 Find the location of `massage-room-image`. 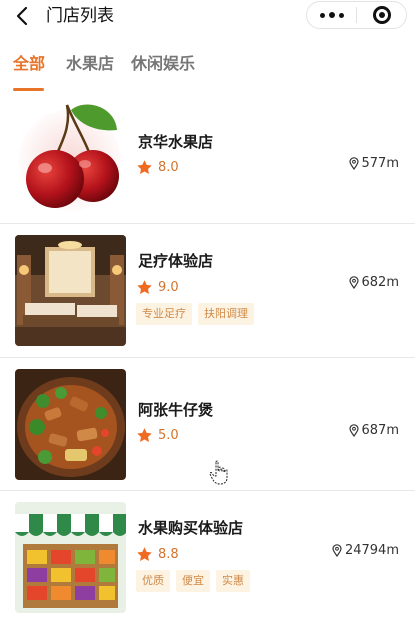

massage-room-image is located at coordinates (70, 290).